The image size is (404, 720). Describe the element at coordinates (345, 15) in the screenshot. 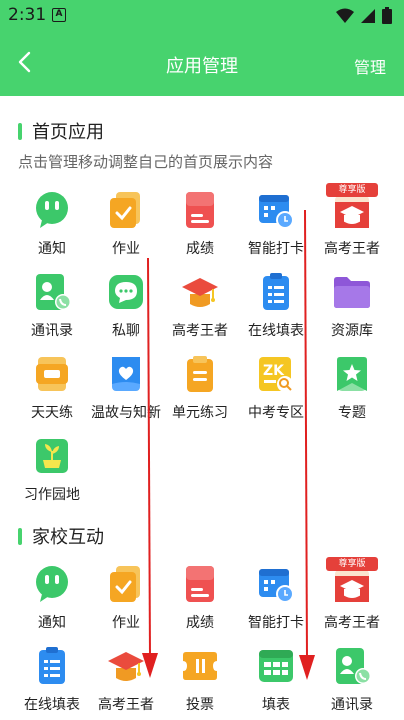

I see `wifi-icon` at that location.